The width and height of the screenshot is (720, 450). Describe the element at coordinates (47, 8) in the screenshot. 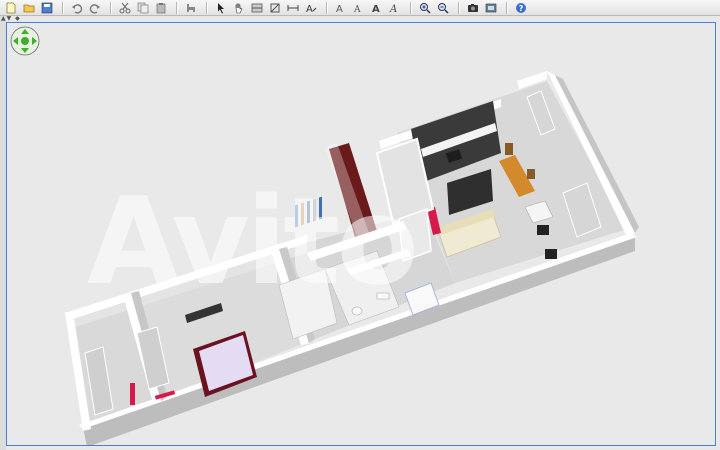

I see `save-icon` at that location.